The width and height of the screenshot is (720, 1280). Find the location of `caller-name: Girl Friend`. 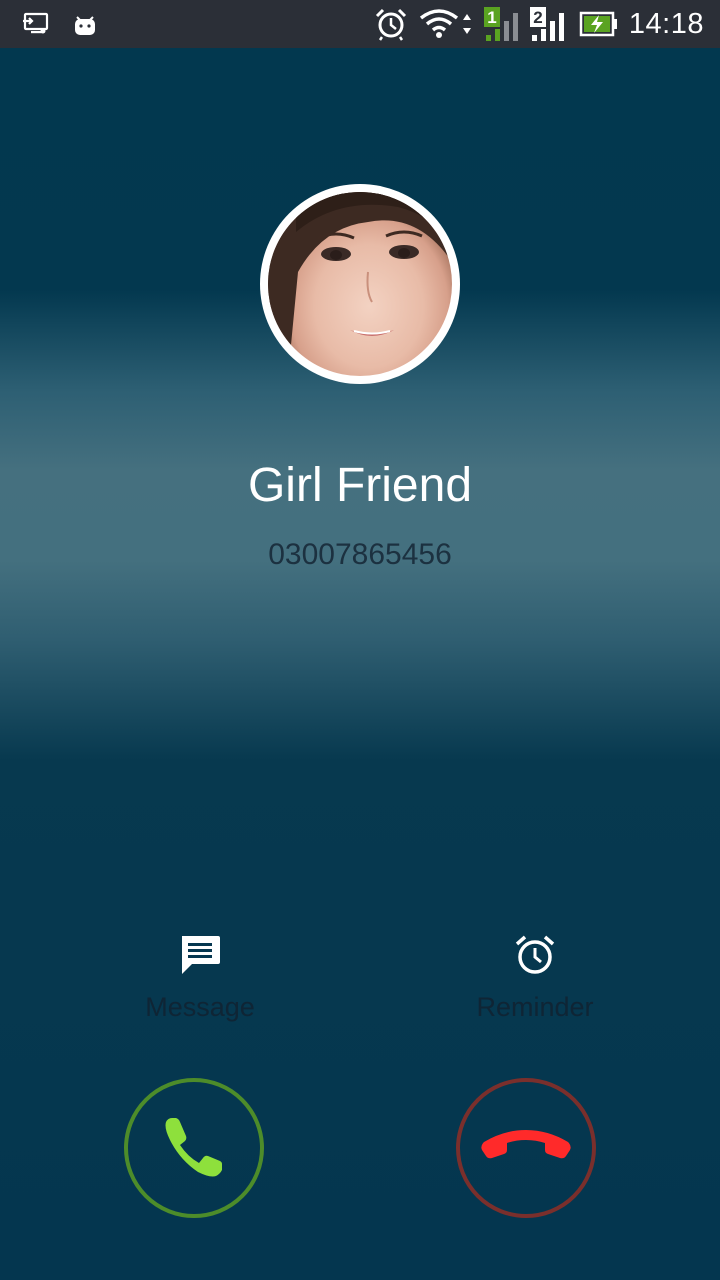

caller-name: Girl Friend is located at coordinates (360, 485).